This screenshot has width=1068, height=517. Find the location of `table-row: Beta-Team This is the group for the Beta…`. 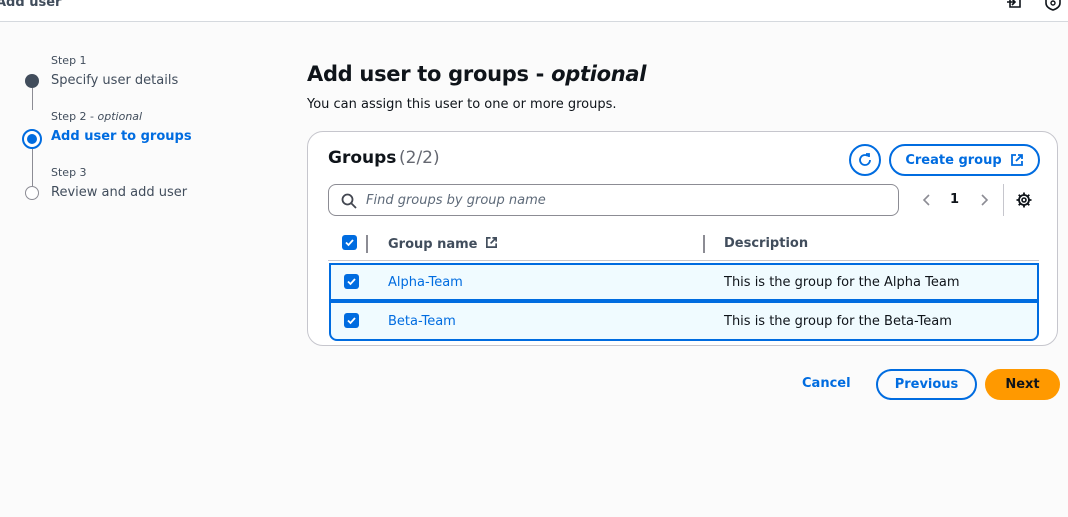

table-row: Beta-Team This is the group for the Beta… is located at coordinates (684, 321).